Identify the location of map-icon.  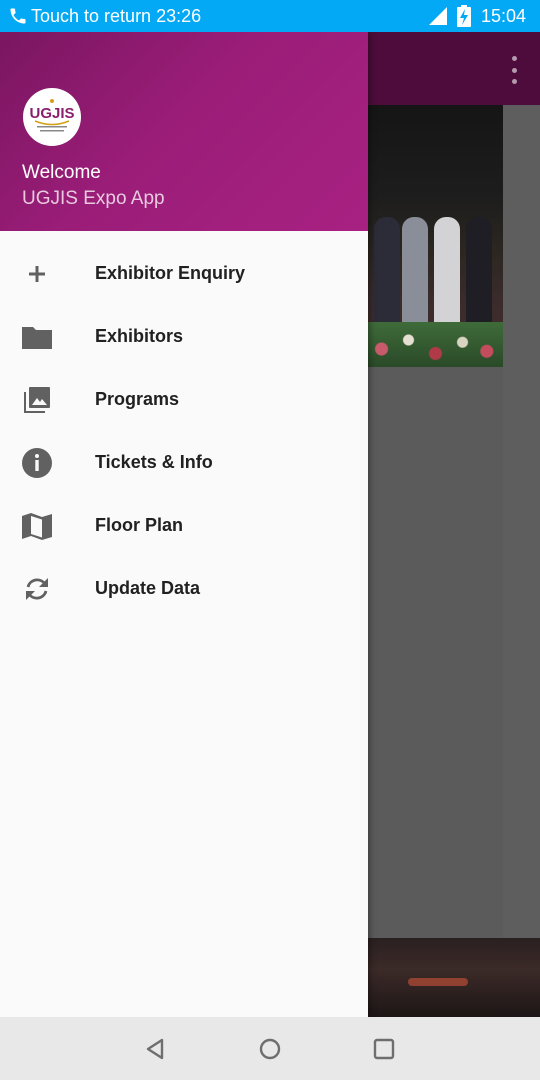
(37, 526).